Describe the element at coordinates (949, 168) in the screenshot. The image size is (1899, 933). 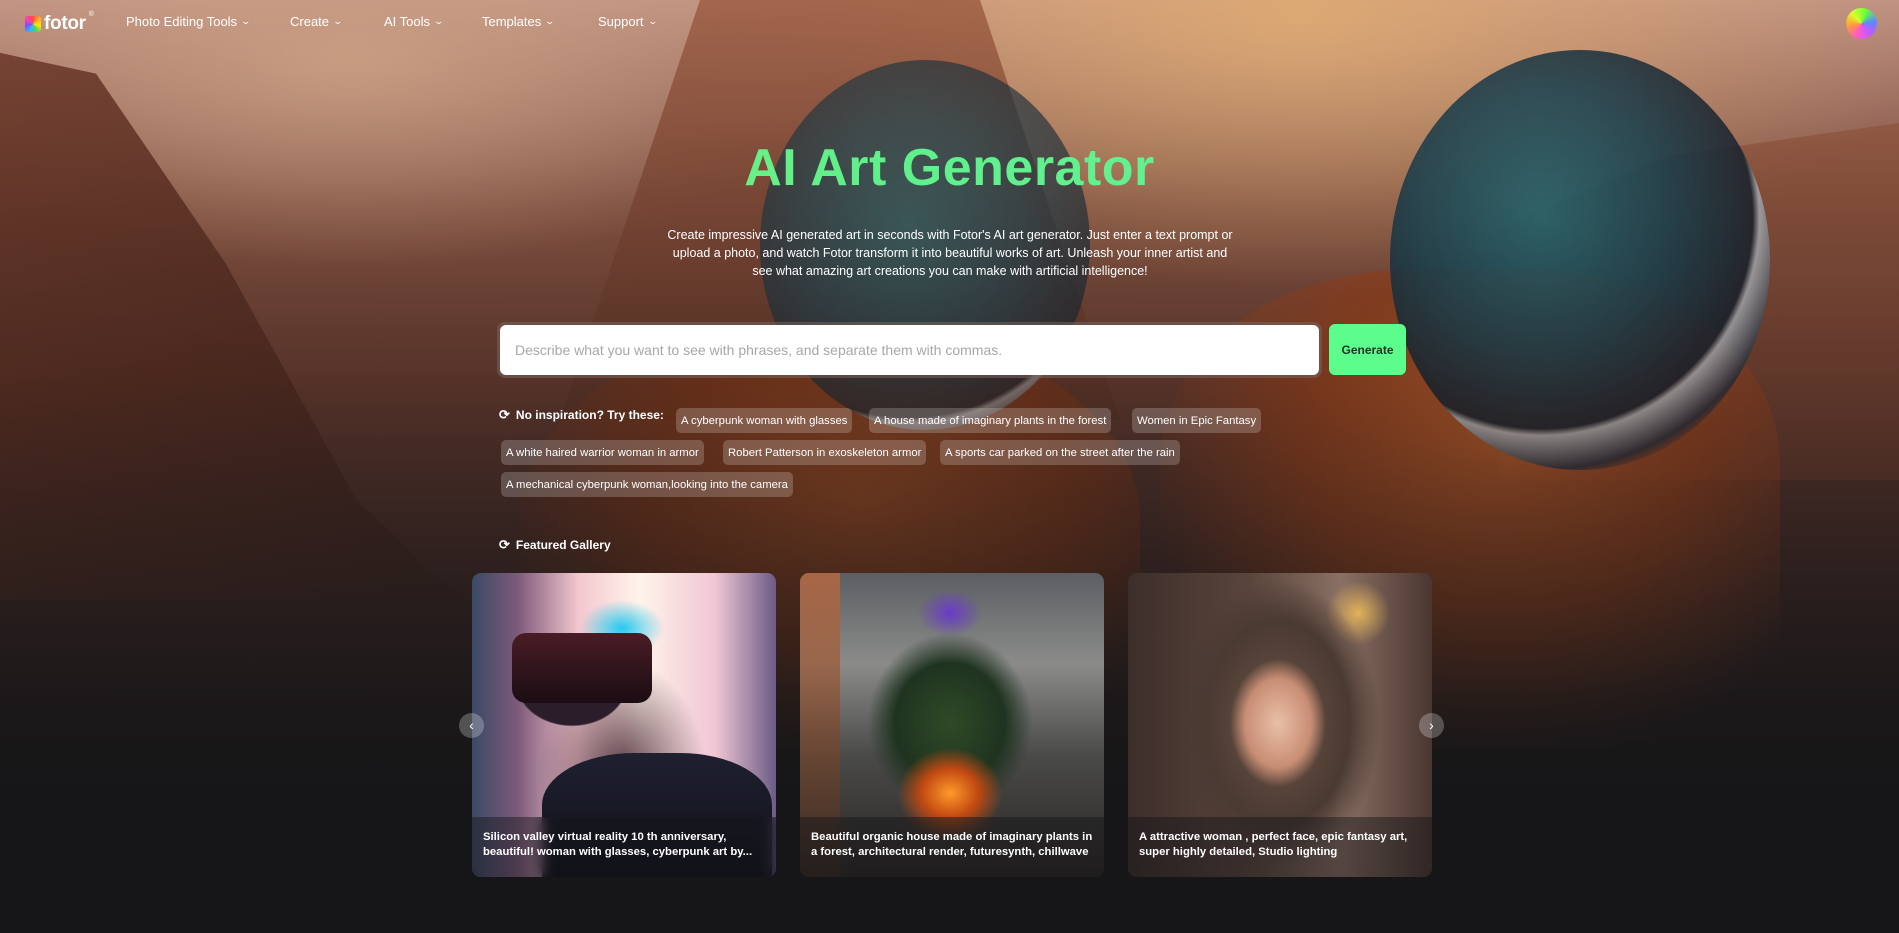
I see `page-title: AI Art Generator` at that location.